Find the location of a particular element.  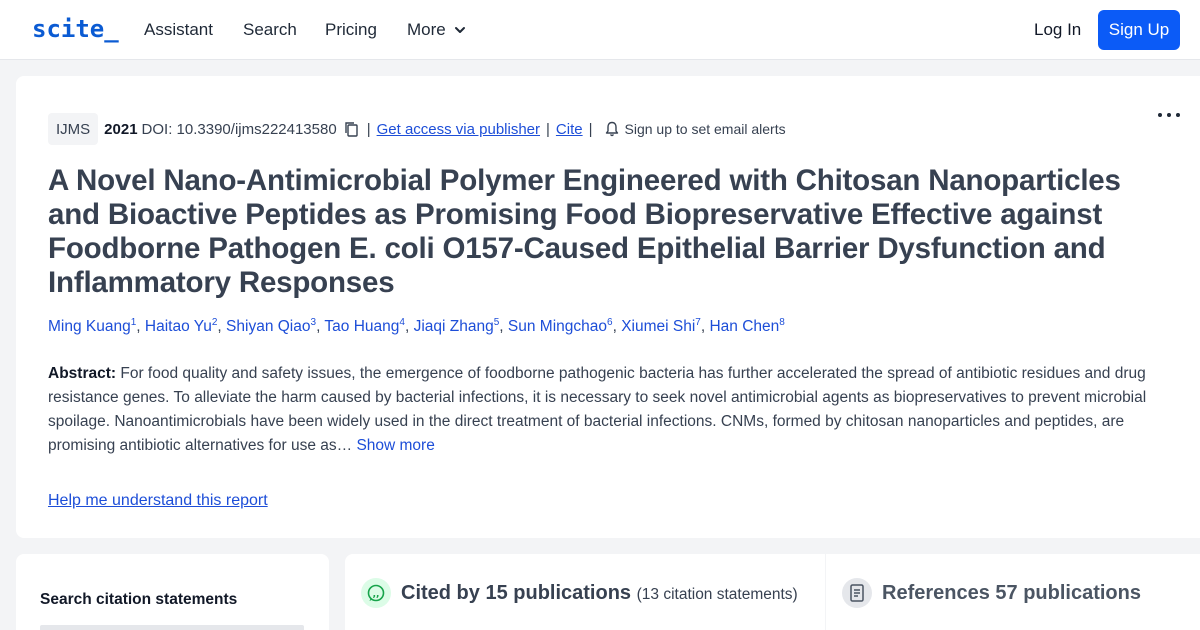

author-link: Tao Huang4 is located at coordinates (364, 326).